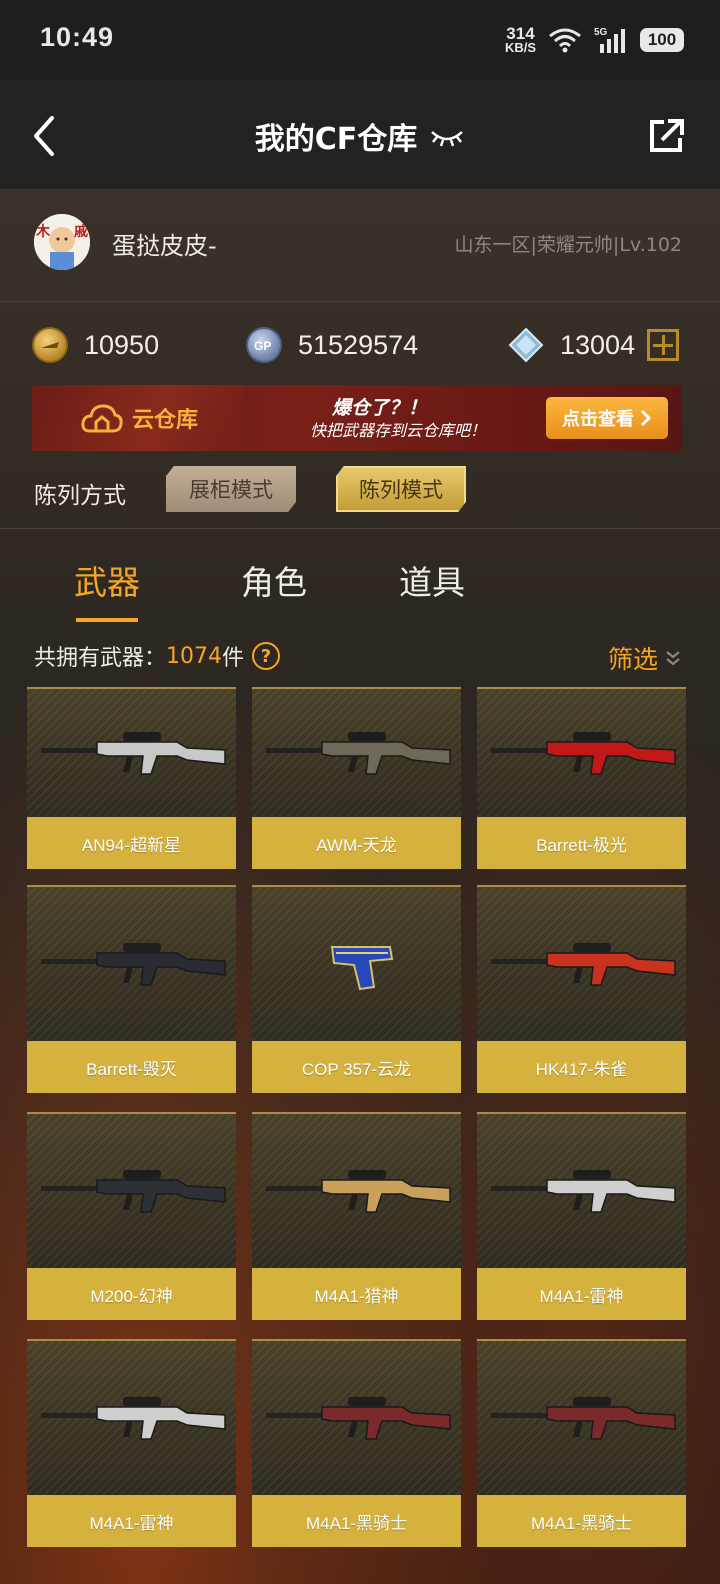 This screenshot has height=1584, width=720. I want to click on status-icons: 314 KB/S 5G 100, so click(594, 40).